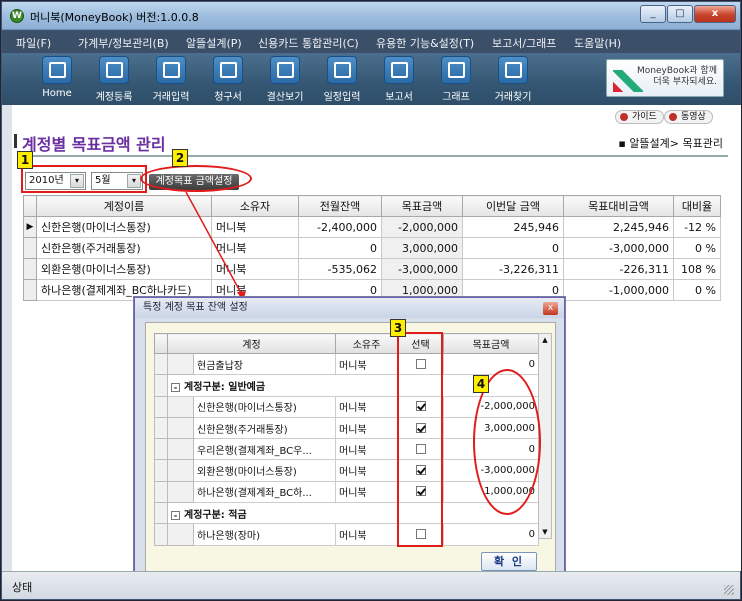 The height and width of the screenshot is (601, 742). I want to click on highlight-box-date, so click(84, 179).